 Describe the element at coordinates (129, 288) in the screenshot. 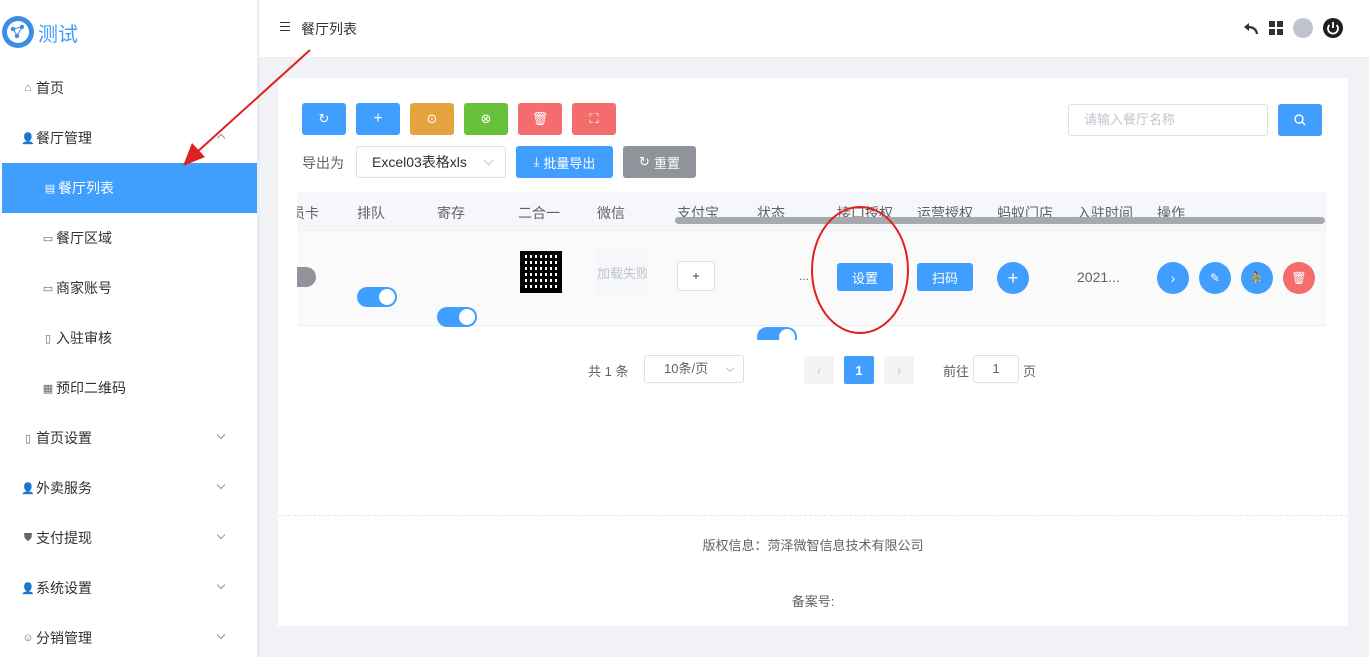

I see `sidebar-item-merchant-account: ▭ 商家账号` at that location.